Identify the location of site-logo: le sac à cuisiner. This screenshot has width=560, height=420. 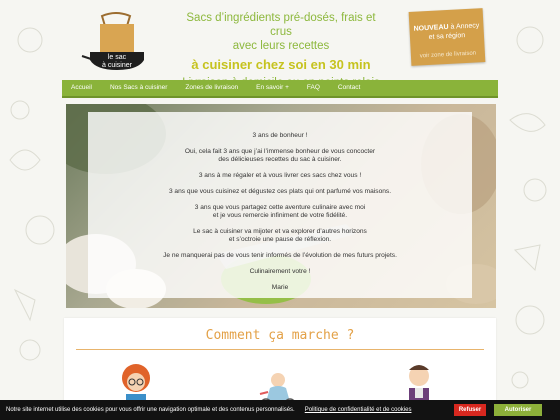
(115, 43).